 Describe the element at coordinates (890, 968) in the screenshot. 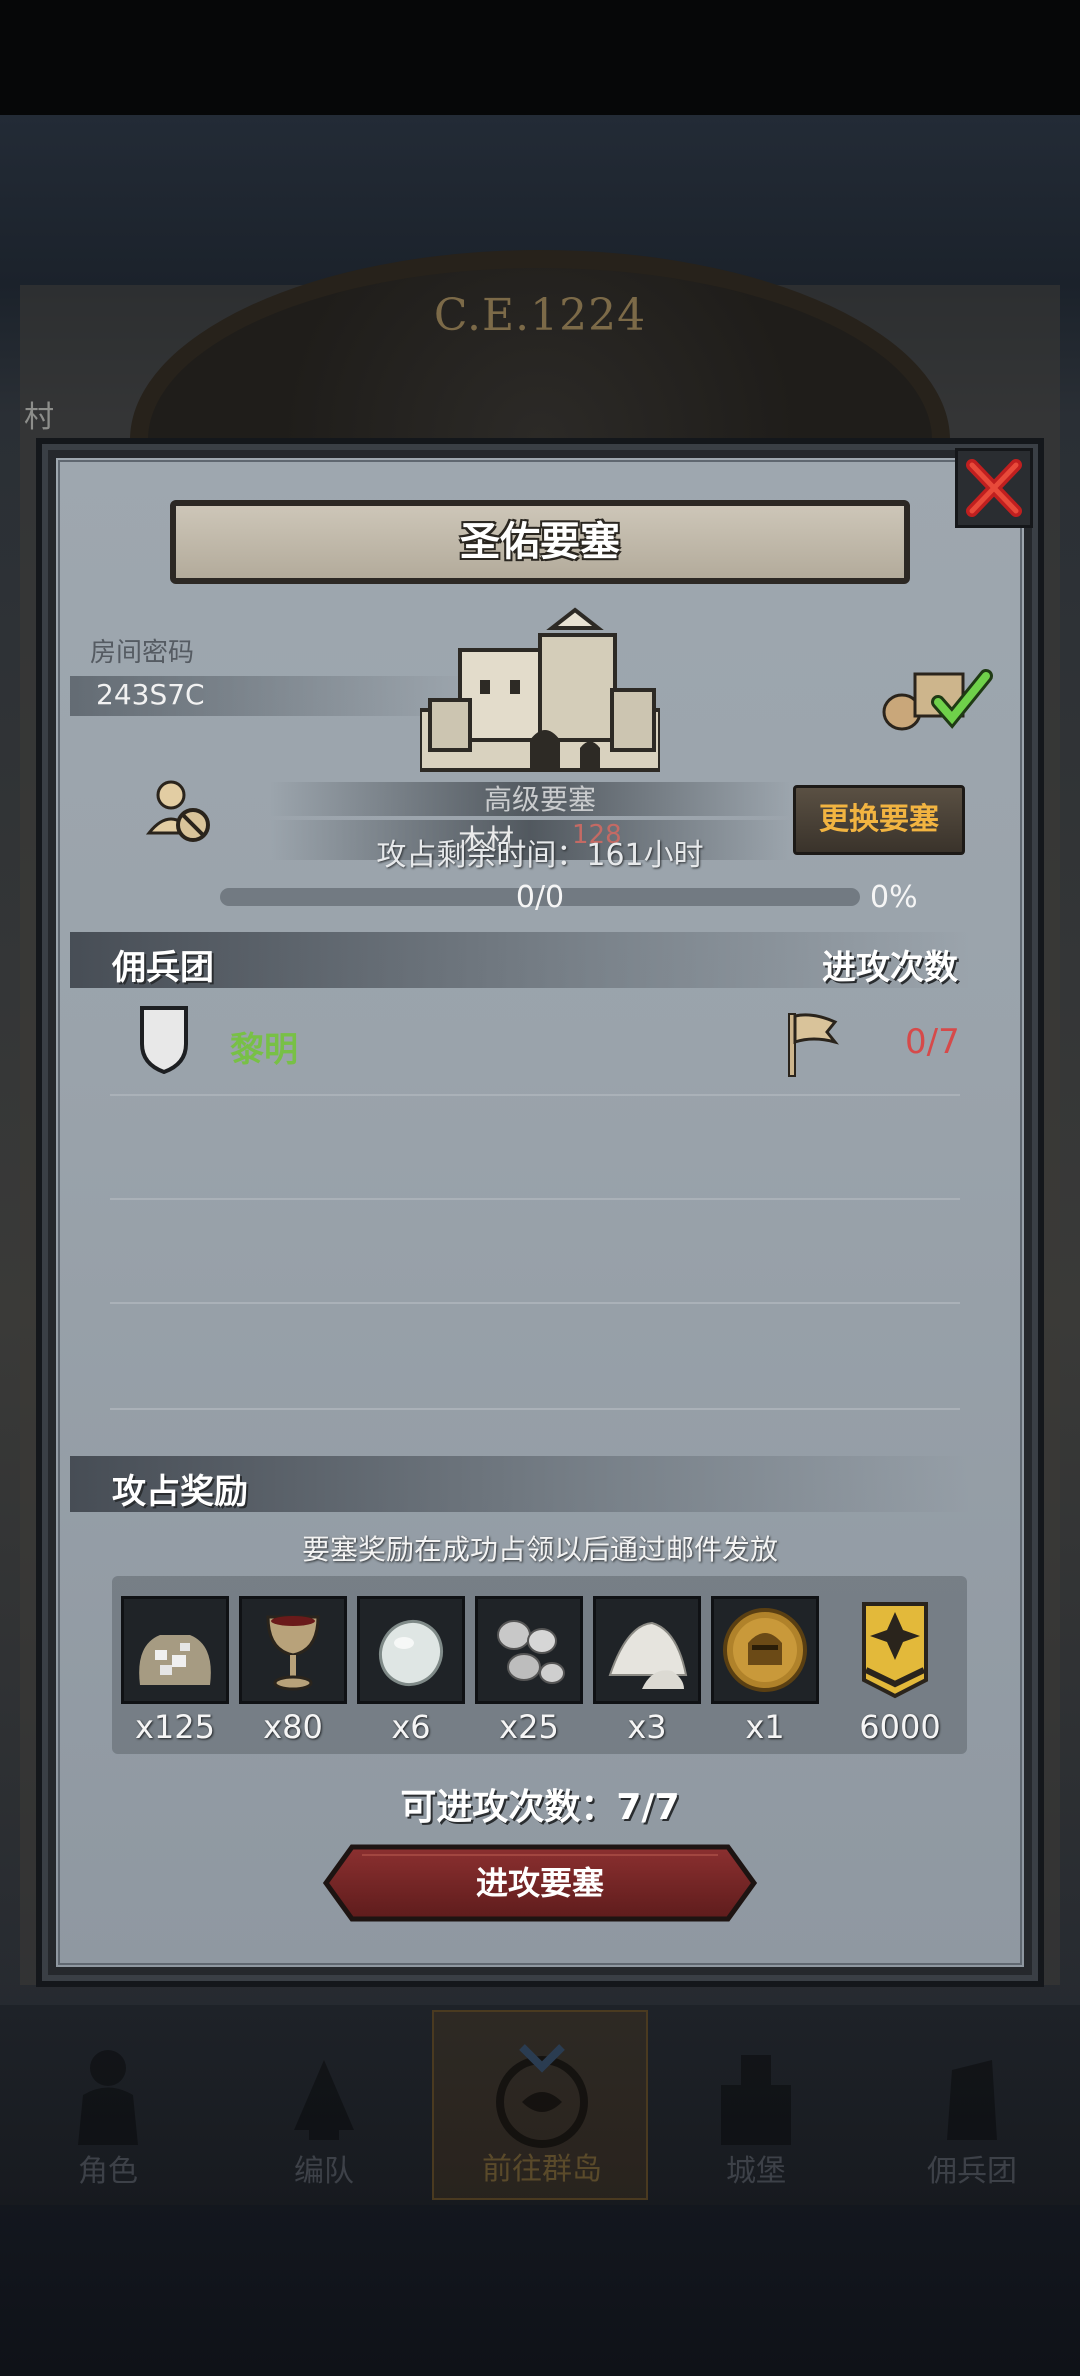

I see `attacks-header: 进攻次数` at that location.